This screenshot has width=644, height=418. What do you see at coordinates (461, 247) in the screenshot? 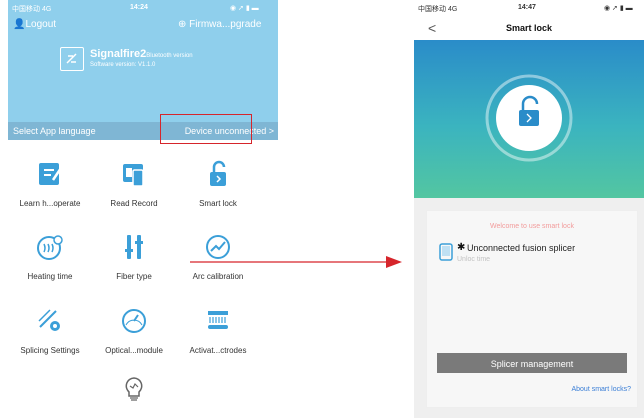
I see `bluetooth-icon: ✱` at bounding box center [461, 247].